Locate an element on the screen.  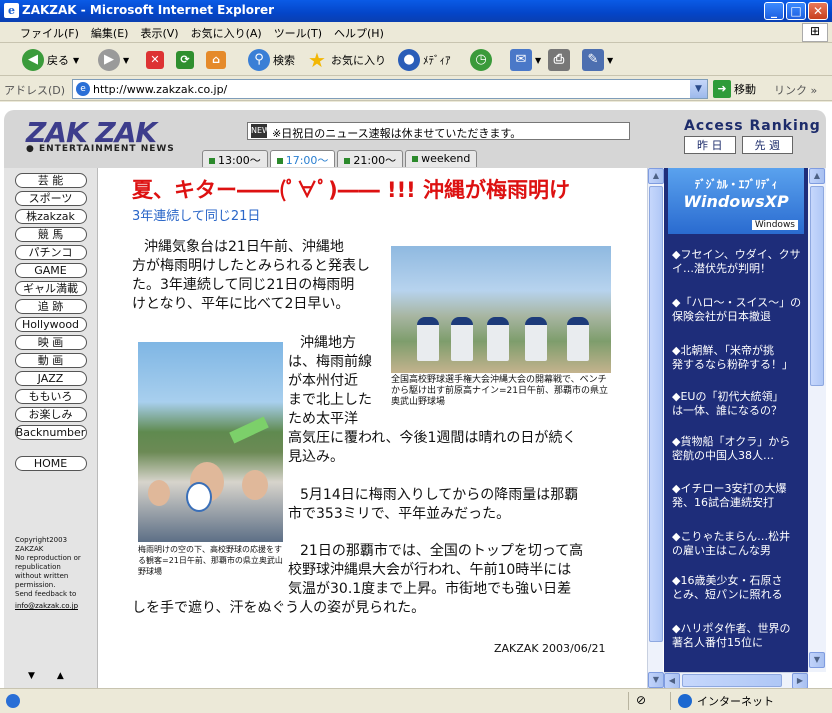
print-button: ⎙ is located at coordinates (560, 60).